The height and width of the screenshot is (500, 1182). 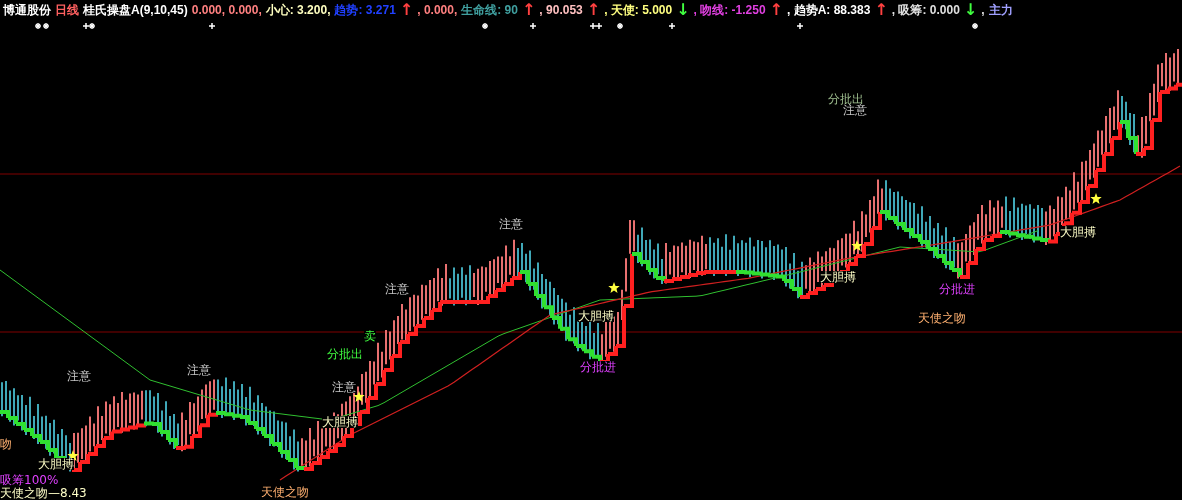 What do you see at coordinates (370, 336) in the screenshot?
I see `signal-label: 卖` at bounding box center [370, 336].